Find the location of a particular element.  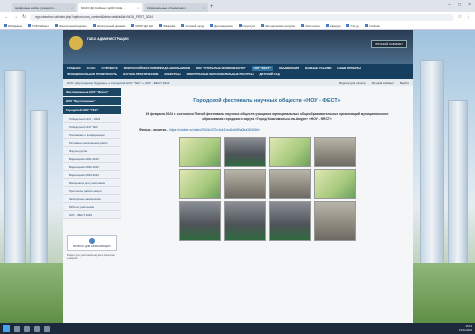

sidebar-item: Экспертные заключения is located at coordinates (92, 199).